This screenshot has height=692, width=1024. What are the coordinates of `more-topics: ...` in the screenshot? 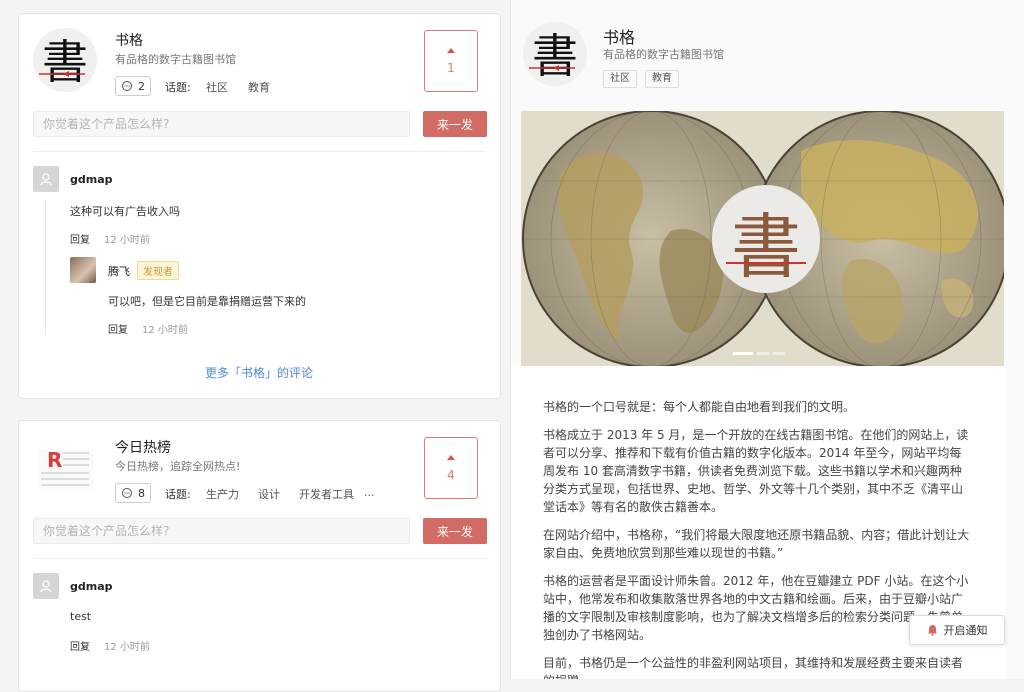 It's located at (369, 492).